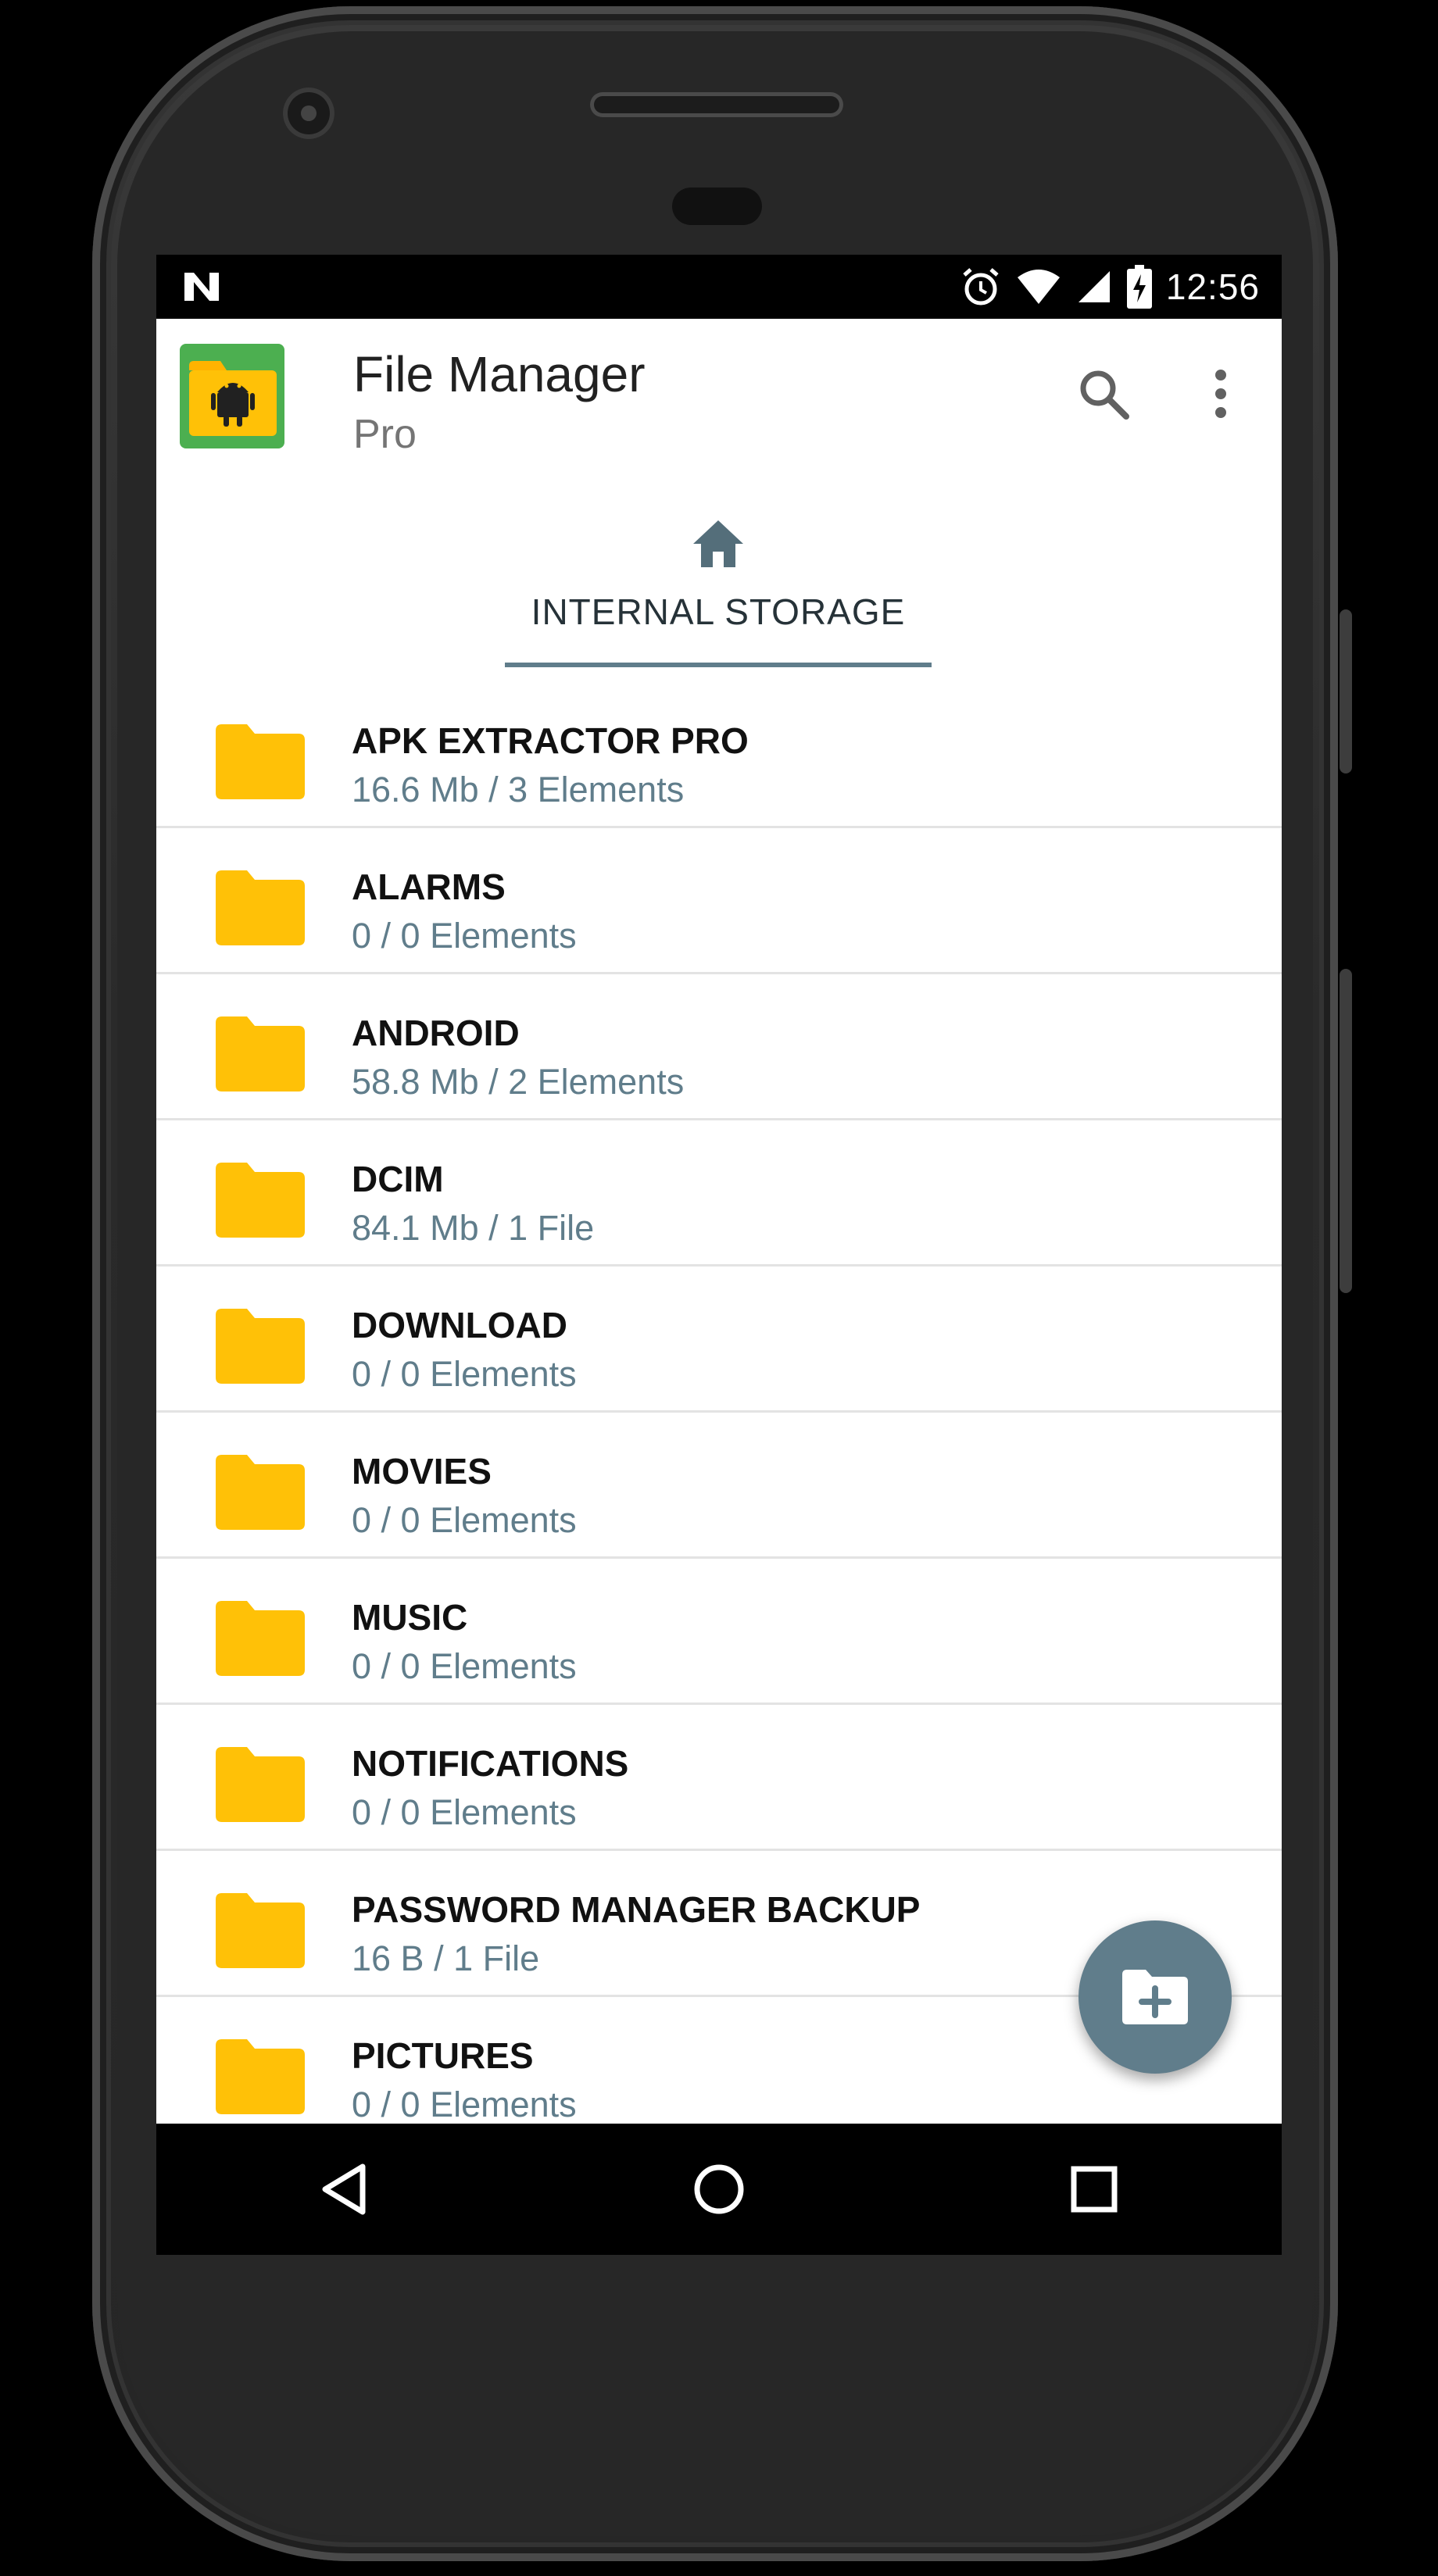 This screenshot has height=2576, width=1438. I want to click on file-name: PICTURES, so click(443, 2055).